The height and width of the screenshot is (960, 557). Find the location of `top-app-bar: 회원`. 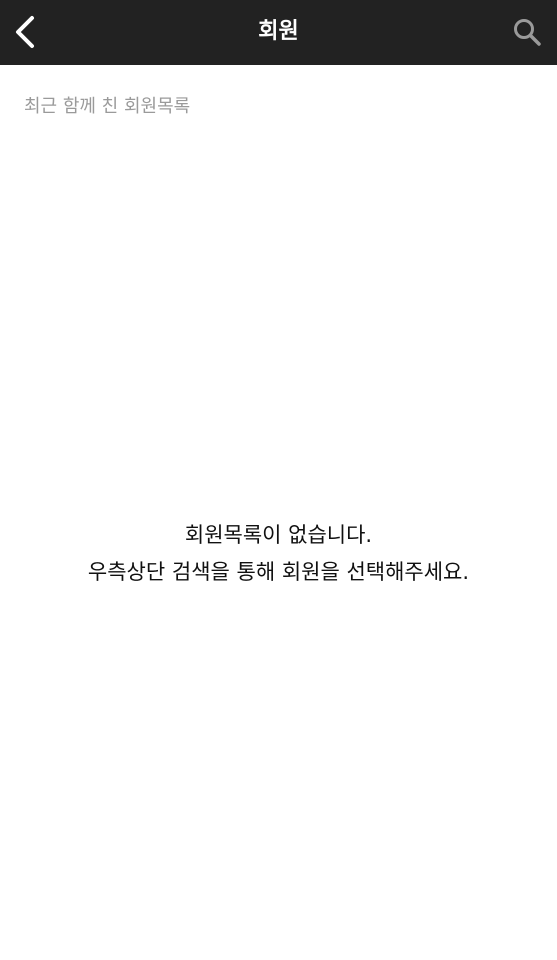

top-app-bar: 회원 is located at coordinates (278, 32).